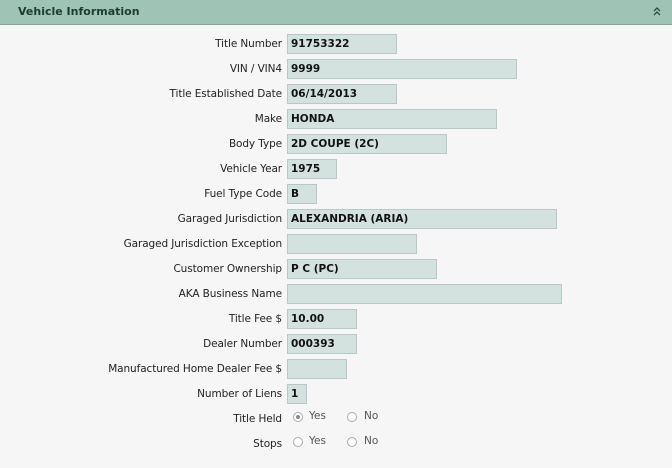 The image size is (672, 468). I want to click on garaged-jurisdiction-label: Garaged Jurisdiction, so click(229, 219).